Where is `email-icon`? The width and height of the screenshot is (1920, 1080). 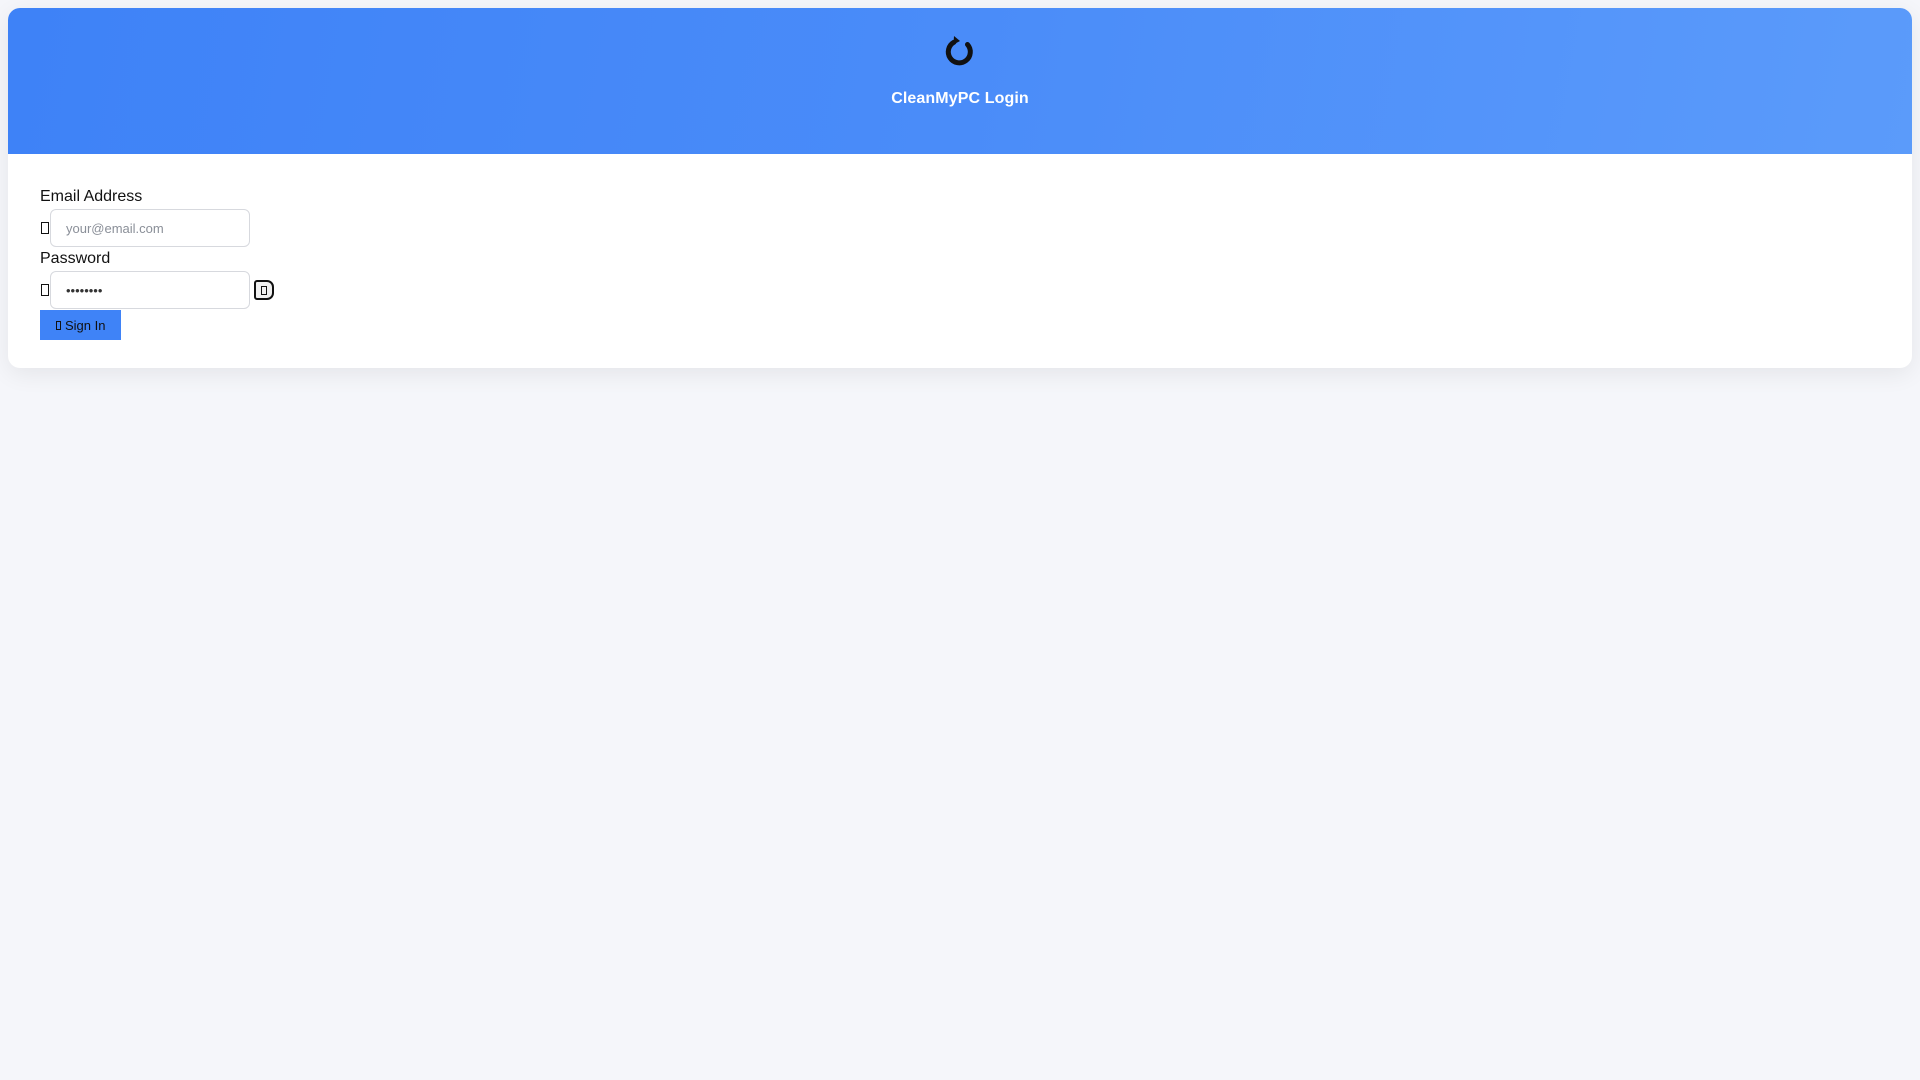
email-icon is located at coordinates (45, 228).